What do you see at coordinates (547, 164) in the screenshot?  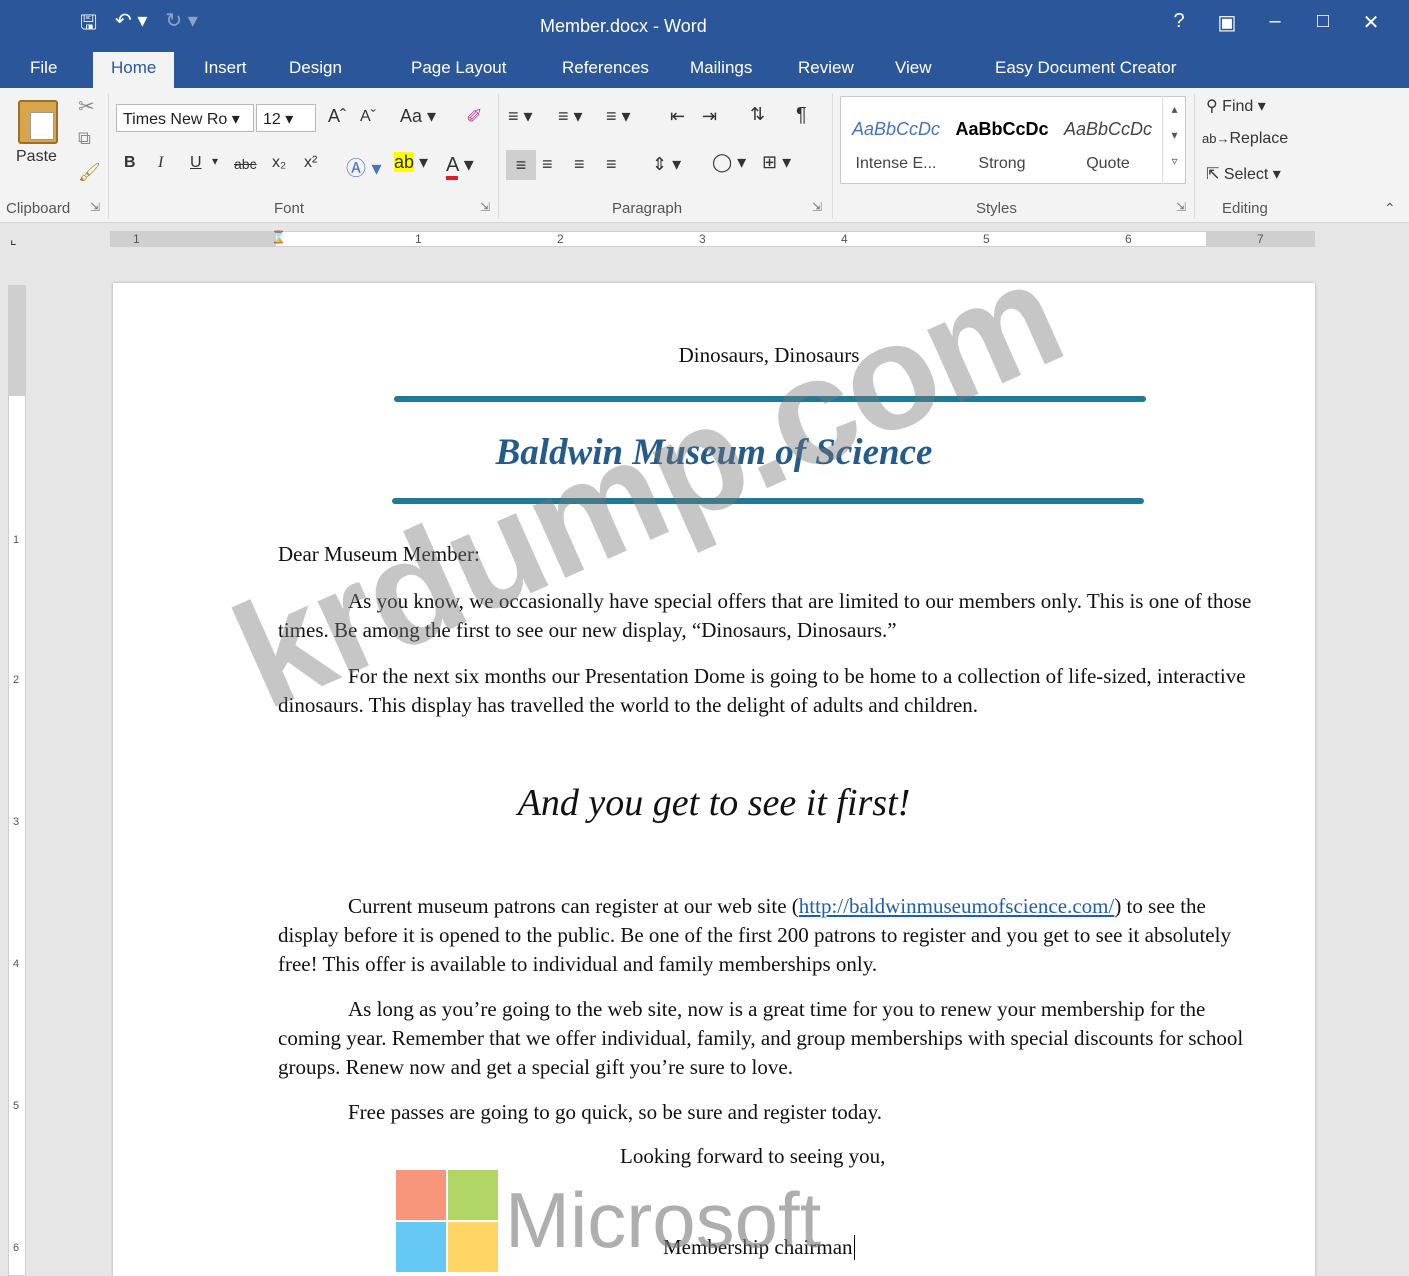 I see `align-center-icon: ≡` at bounding box center [547, 164].